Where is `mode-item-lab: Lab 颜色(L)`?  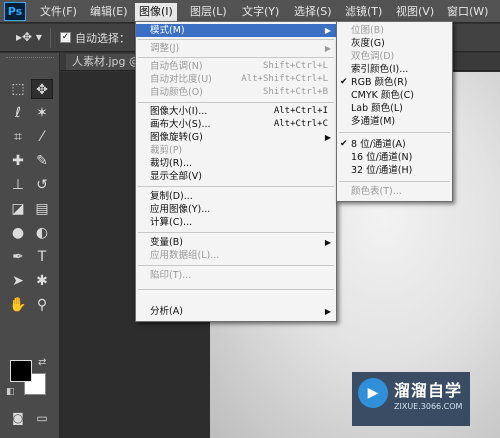
mode-item-lab: Lab 颜色(L) is located at coordinates (394, 108).